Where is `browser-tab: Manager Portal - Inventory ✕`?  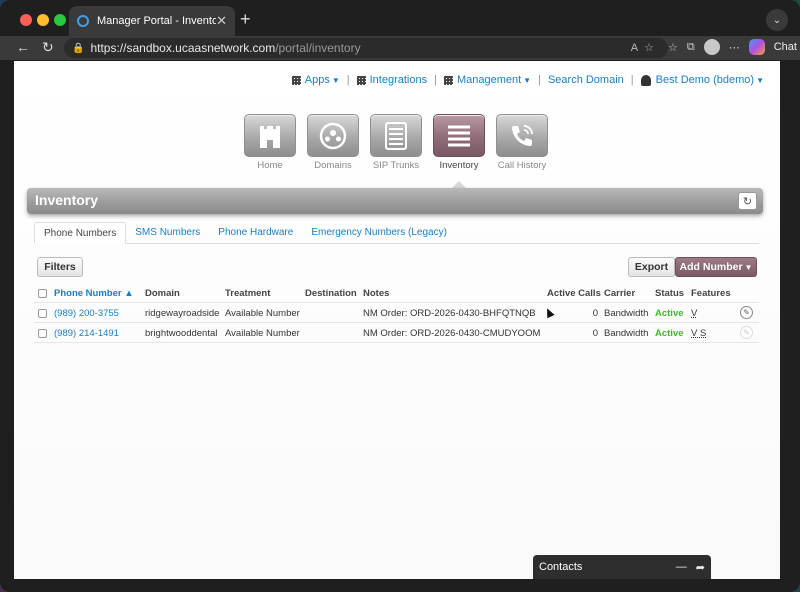 browser-tab: Manager Portal - Inventory ✕ is located at coordinates (152, 21).